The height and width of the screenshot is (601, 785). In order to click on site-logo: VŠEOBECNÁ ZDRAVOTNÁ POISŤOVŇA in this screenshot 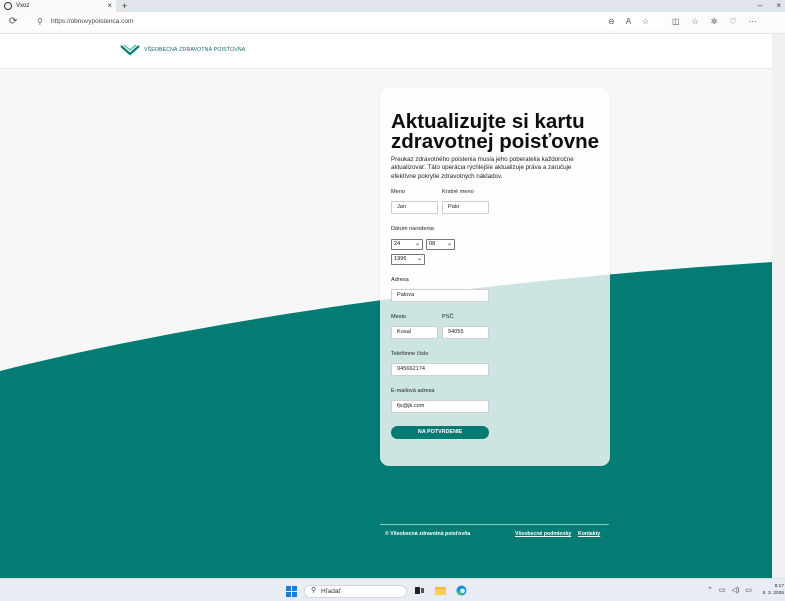, I will do `click(182, 50)`.